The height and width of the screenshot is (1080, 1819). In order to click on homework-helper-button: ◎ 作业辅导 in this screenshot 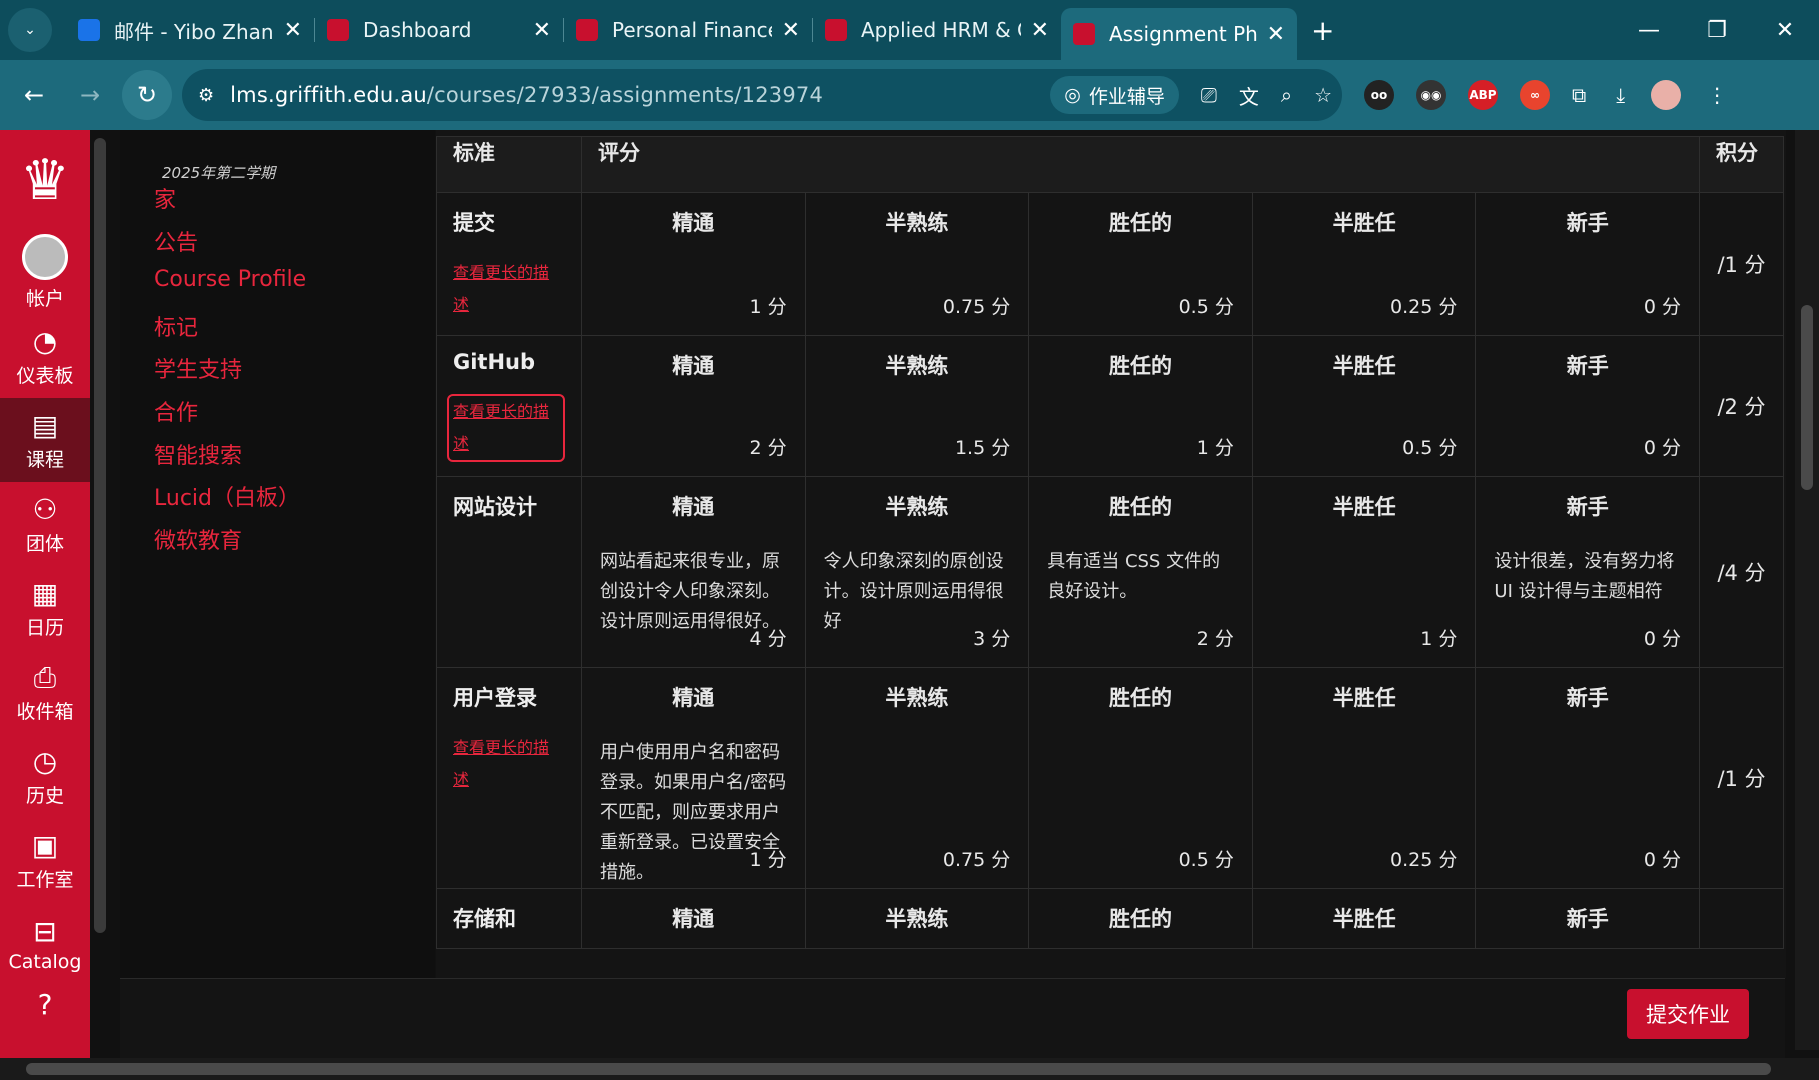, I will do `click(1114, 95)`.